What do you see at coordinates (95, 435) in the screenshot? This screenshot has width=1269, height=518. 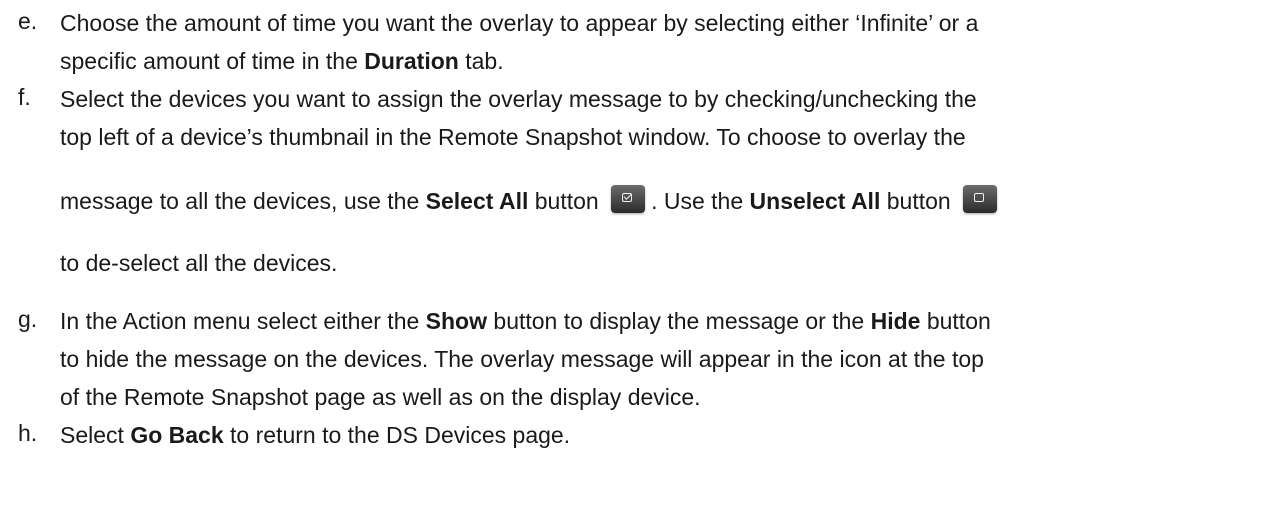 I see `text: Select` at bounding box center [95, 435].